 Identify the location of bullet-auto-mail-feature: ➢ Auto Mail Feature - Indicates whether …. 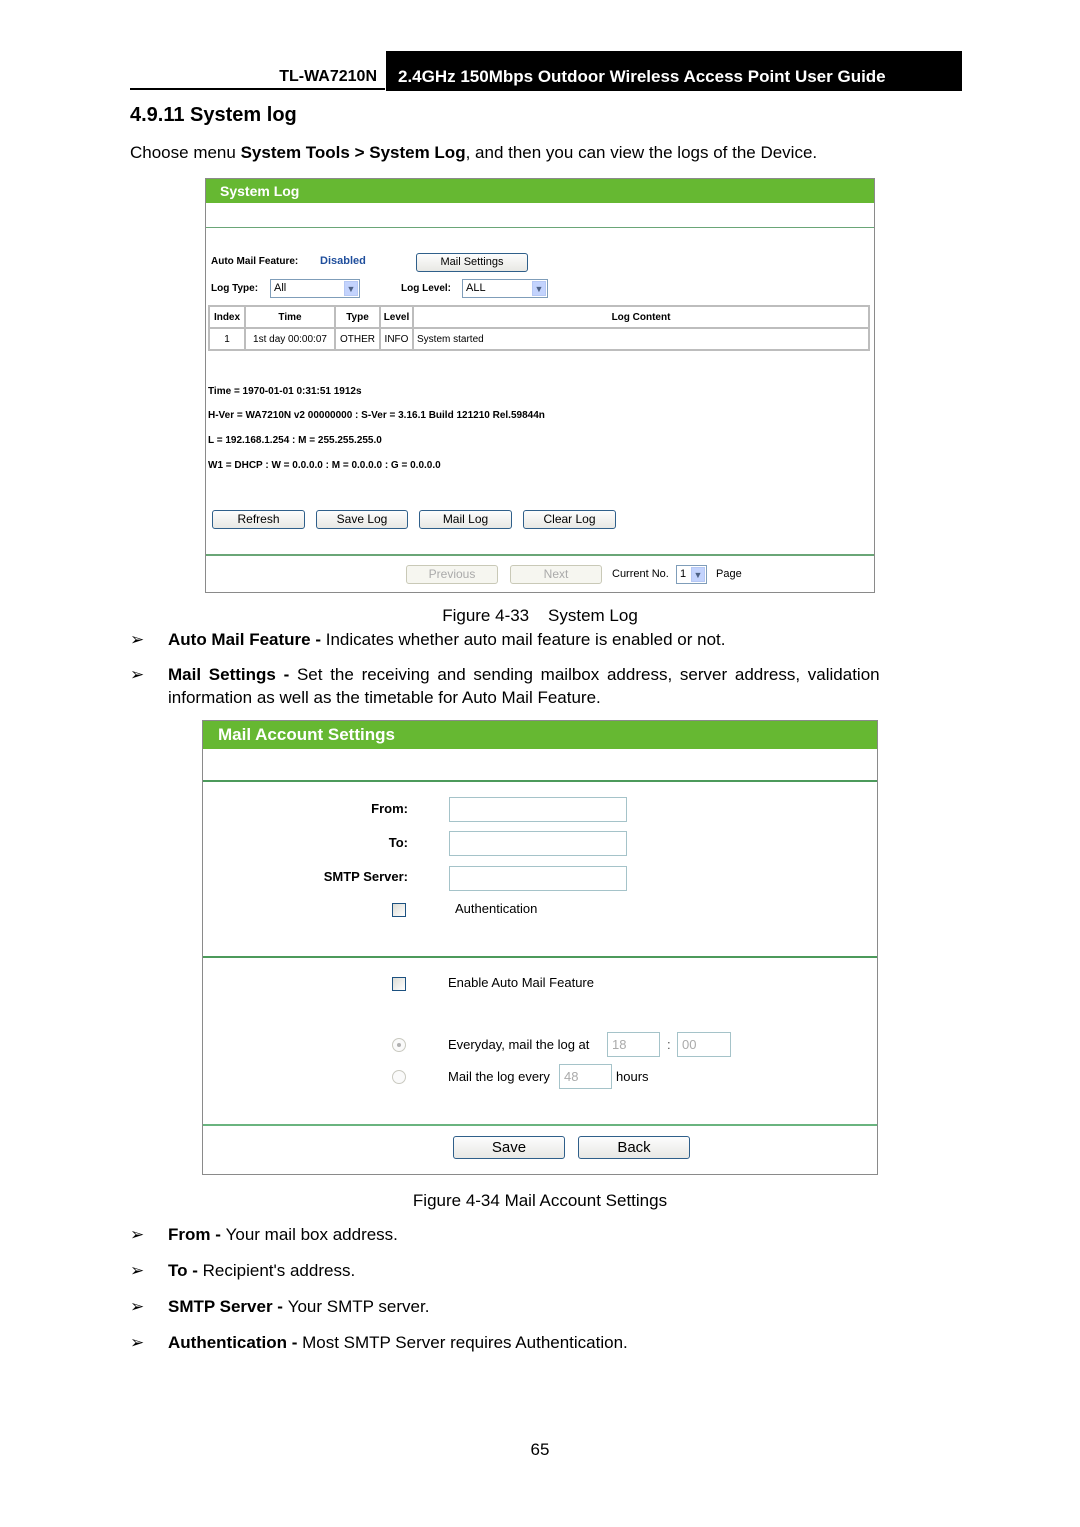
(540, 641).